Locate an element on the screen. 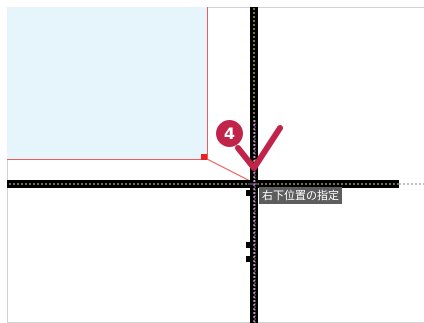  checkmark-icon is located at coordinates (259, 148).